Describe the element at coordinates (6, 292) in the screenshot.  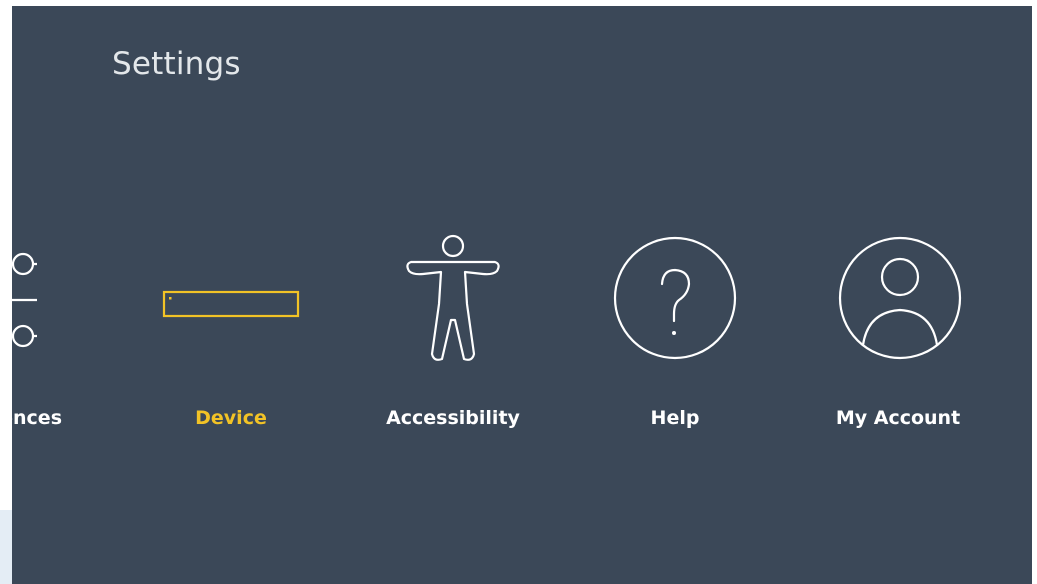
I see `left-margin` at that location.